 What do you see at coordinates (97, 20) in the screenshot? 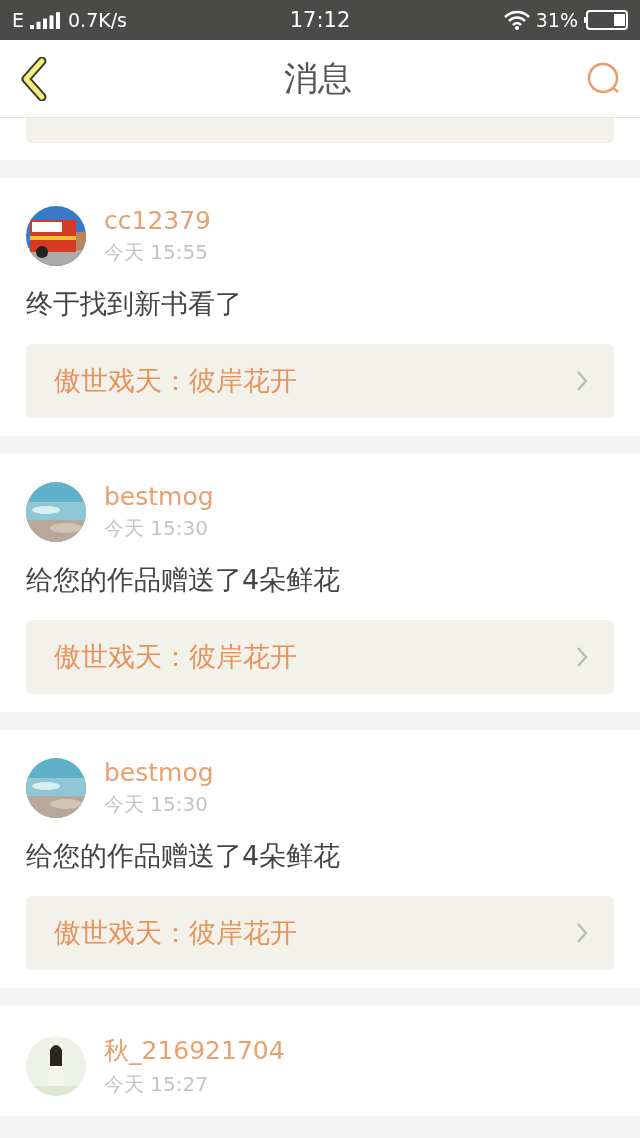
I see `network-speed: 0.7K/s` at bounding box center [97, 20].